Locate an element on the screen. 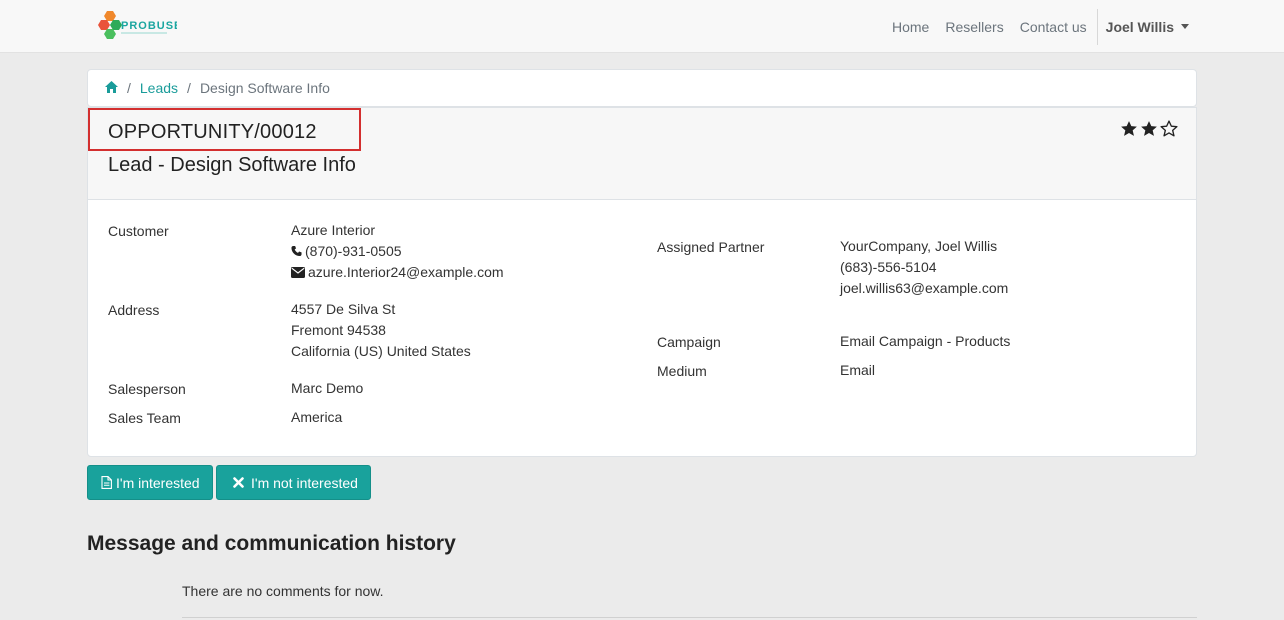 This screenshot has height=620, width=1284. medium-label: Medium is located at coordinates (682, 371).